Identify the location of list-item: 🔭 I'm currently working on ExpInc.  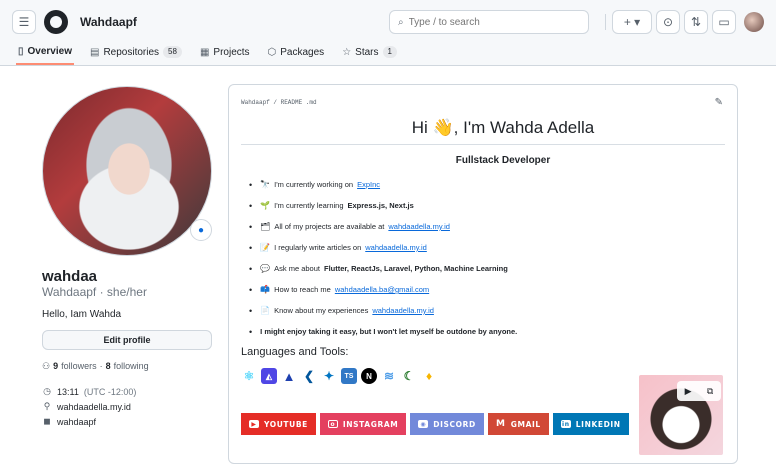
(483, 184).